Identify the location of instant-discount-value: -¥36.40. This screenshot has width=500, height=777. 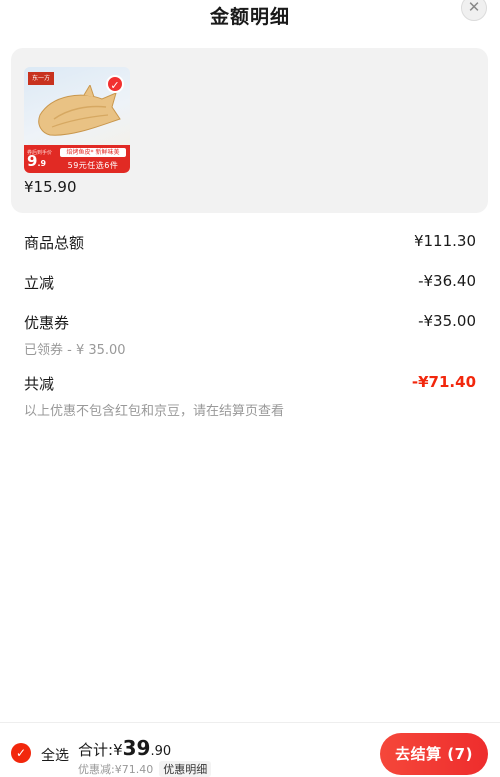
(447, 281).